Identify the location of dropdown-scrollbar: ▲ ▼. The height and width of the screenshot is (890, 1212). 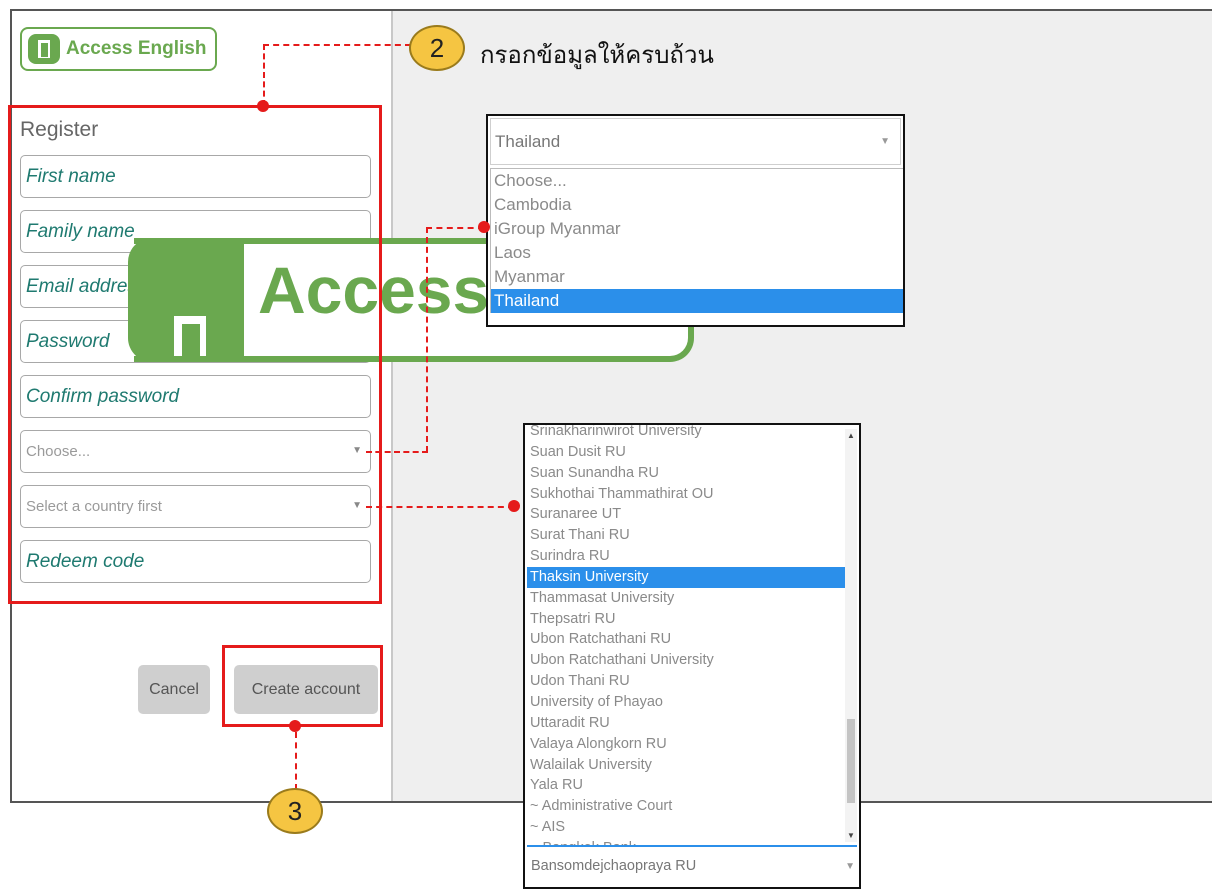
(851, 635).